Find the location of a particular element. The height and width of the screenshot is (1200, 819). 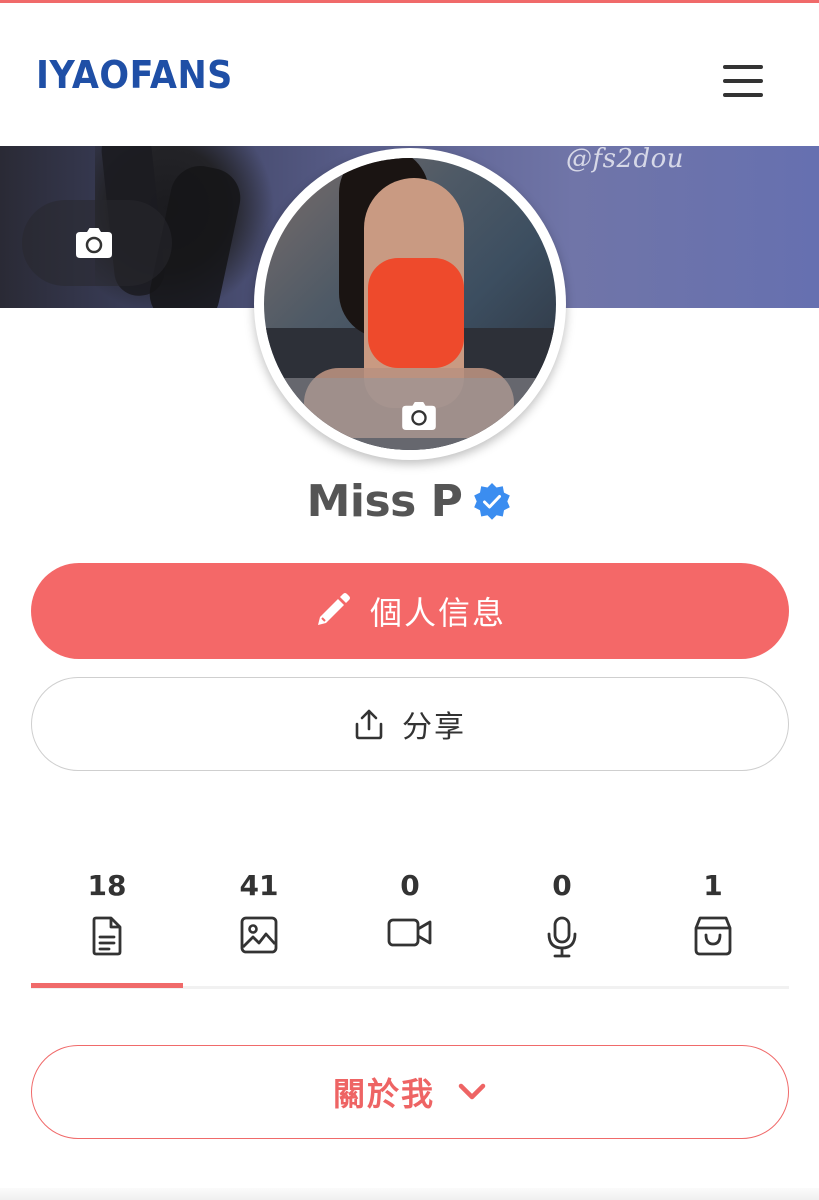

shop-count: 1 is located at coordinates (713, 885).